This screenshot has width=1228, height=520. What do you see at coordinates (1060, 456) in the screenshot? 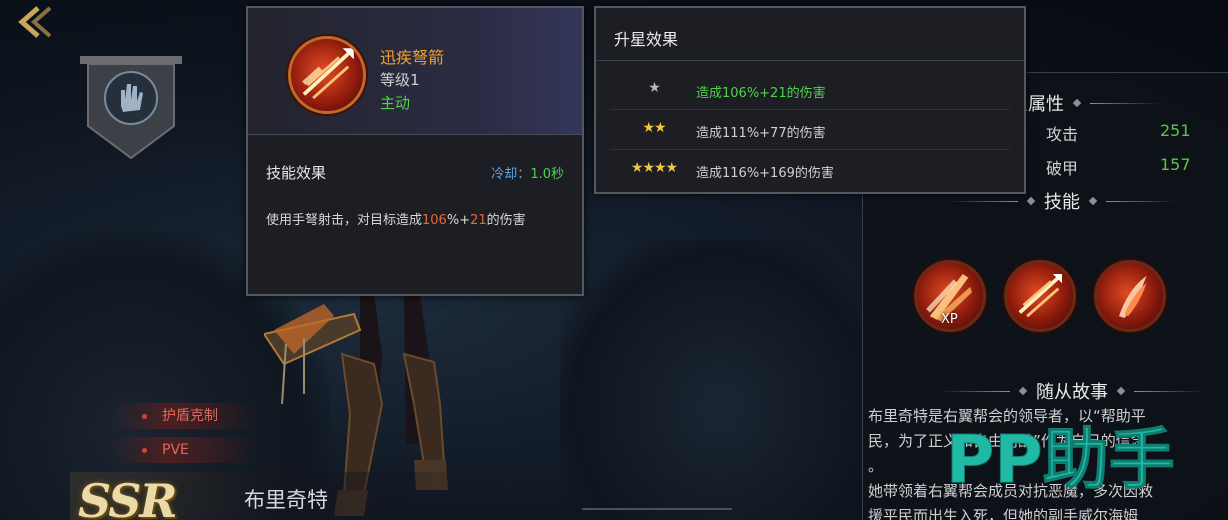
I see `svg-text: PP助手` at bounding box center [1060, 456].